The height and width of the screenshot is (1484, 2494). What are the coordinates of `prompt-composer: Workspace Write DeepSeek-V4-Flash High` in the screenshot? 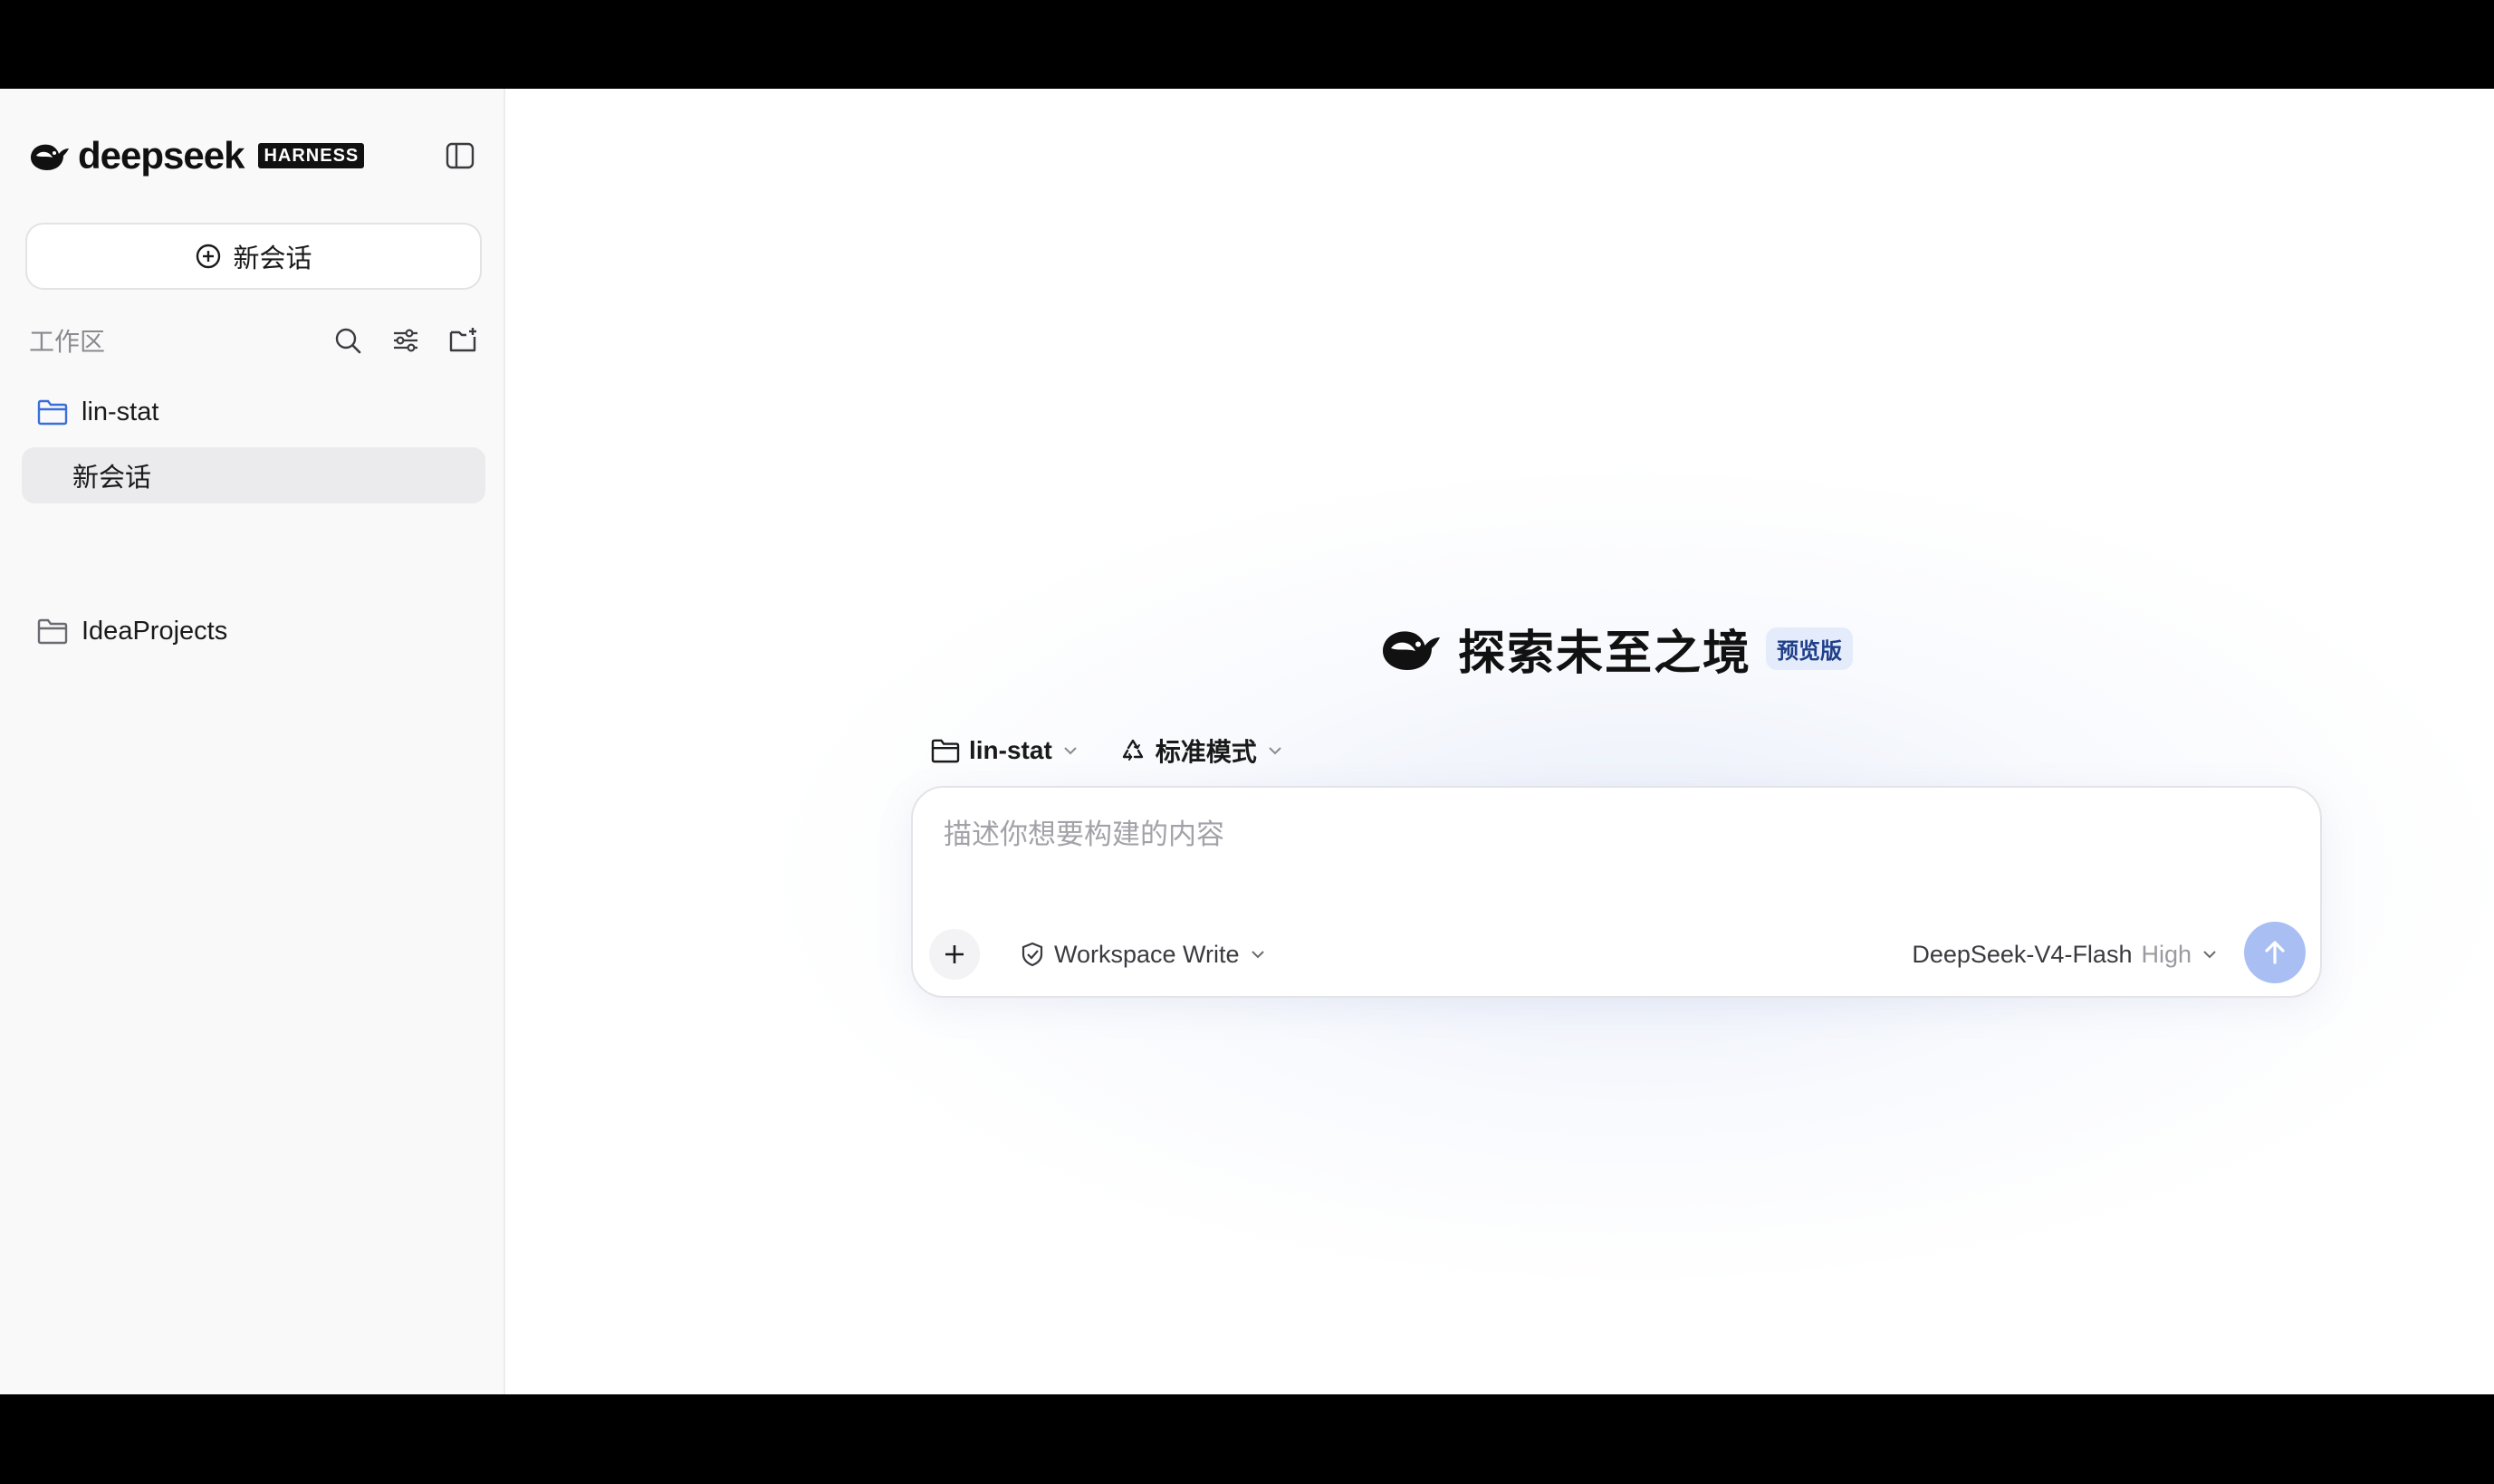 It's located at (1616, 892).